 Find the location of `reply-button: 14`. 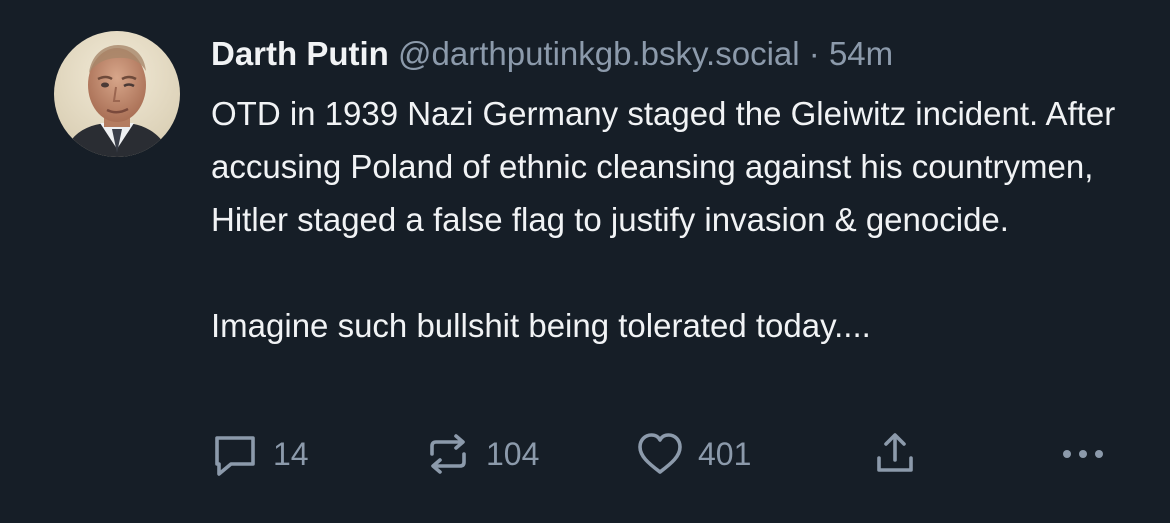

reply-button: 14 is located at coordinates (260, 454).